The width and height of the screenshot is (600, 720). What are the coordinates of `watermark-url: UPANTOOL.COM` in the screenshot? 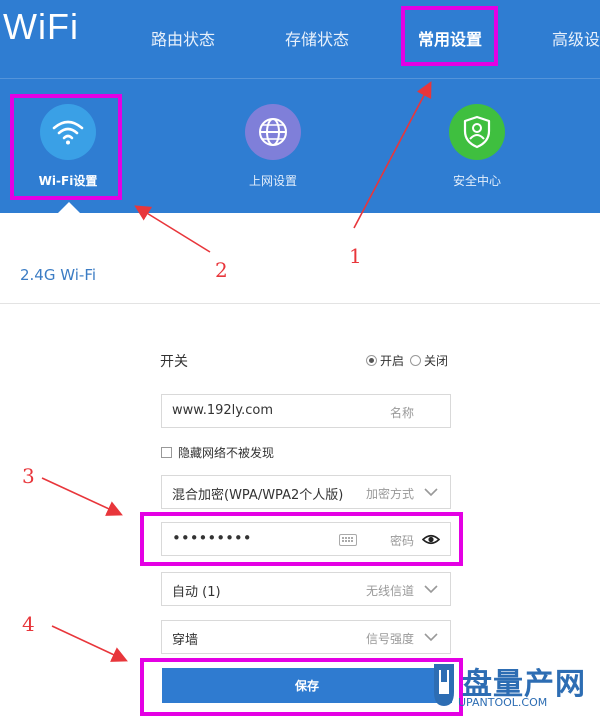 It's located at (503, 702).